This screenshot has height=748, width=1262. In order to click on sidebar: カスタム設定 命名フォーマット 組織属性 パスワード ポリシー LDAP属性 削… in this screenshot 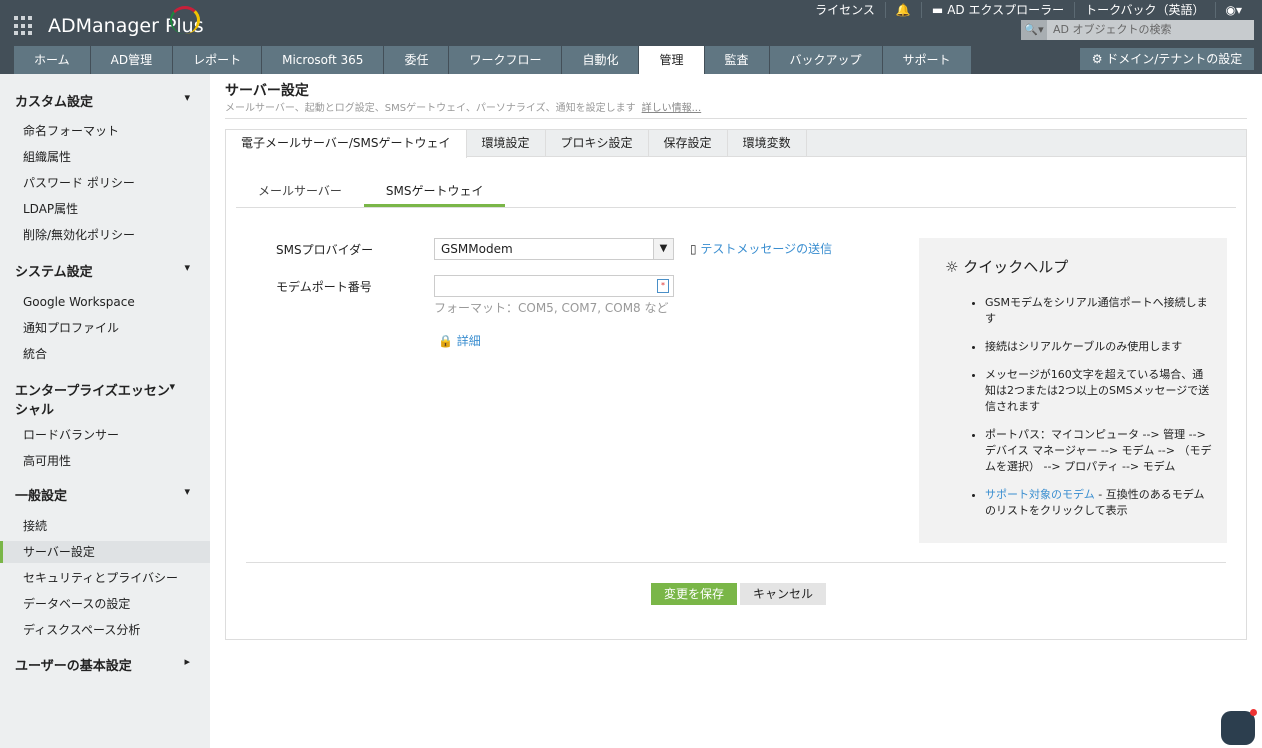, I will do `click(105, 411)`.